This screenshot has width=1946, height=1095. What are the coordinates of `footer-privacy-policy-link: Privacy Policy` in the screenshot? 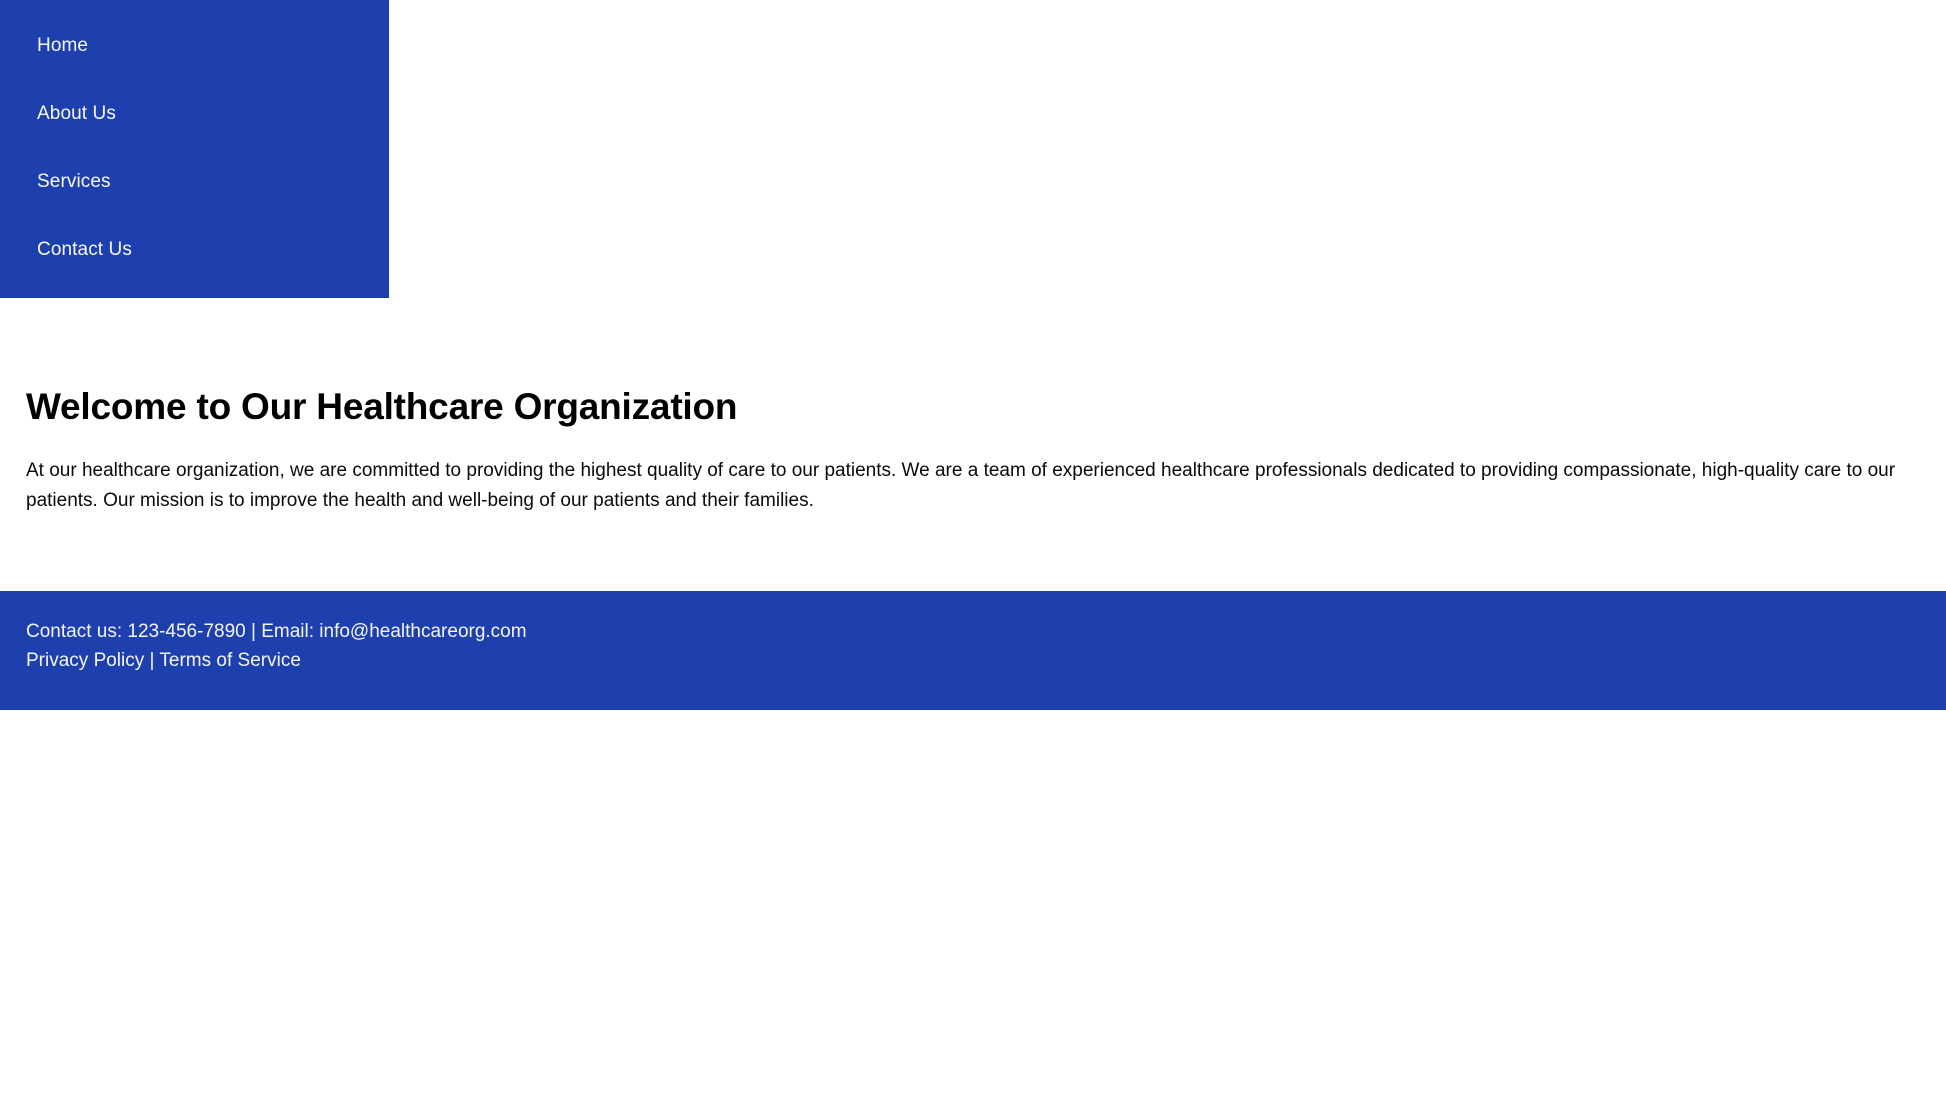 It's located at (85, 660).